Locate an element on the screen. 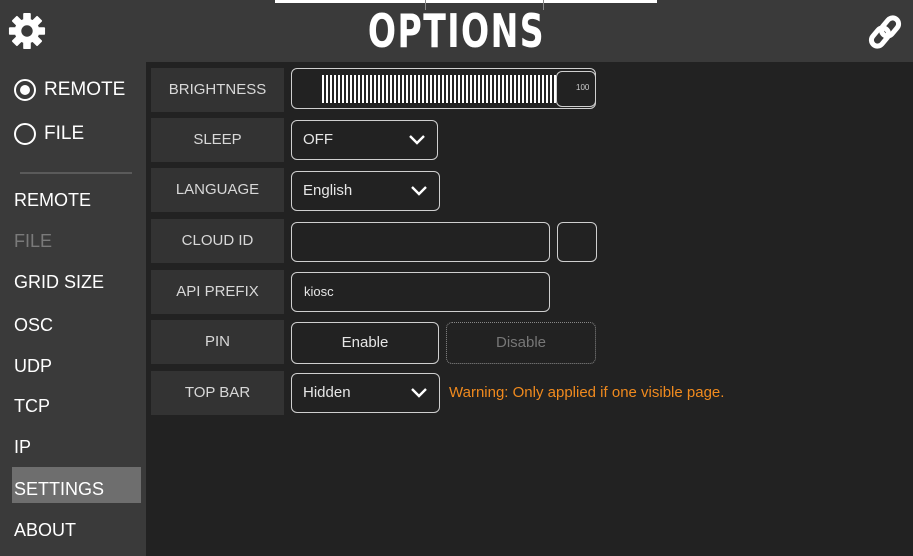 Image resolution: width=913 pixels, height=556 pixels. radio-file: FILE is located at coordinates (49, 134).